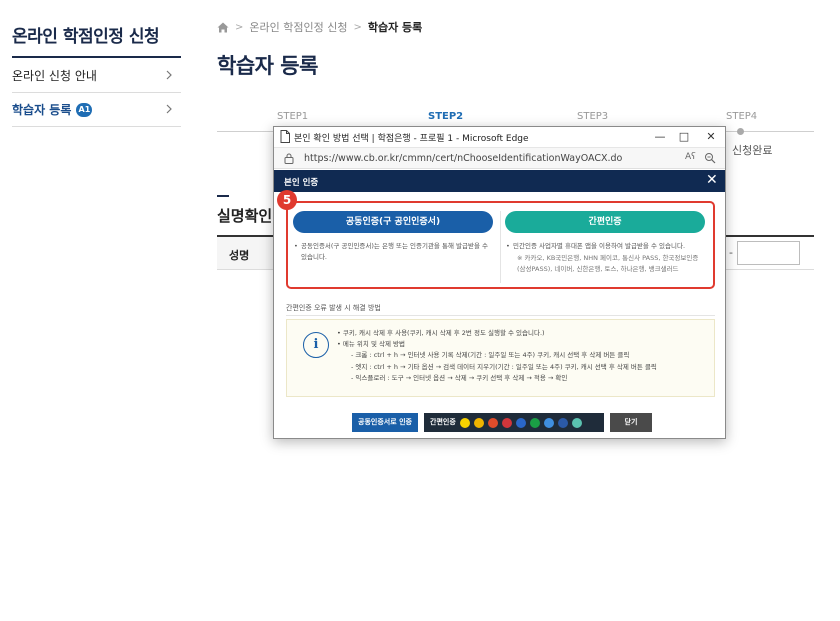  Describe the element at coordinates (86, 37) in the screenshot. I see `sidebar-title: 온라인 학점인정 신청` at that location.